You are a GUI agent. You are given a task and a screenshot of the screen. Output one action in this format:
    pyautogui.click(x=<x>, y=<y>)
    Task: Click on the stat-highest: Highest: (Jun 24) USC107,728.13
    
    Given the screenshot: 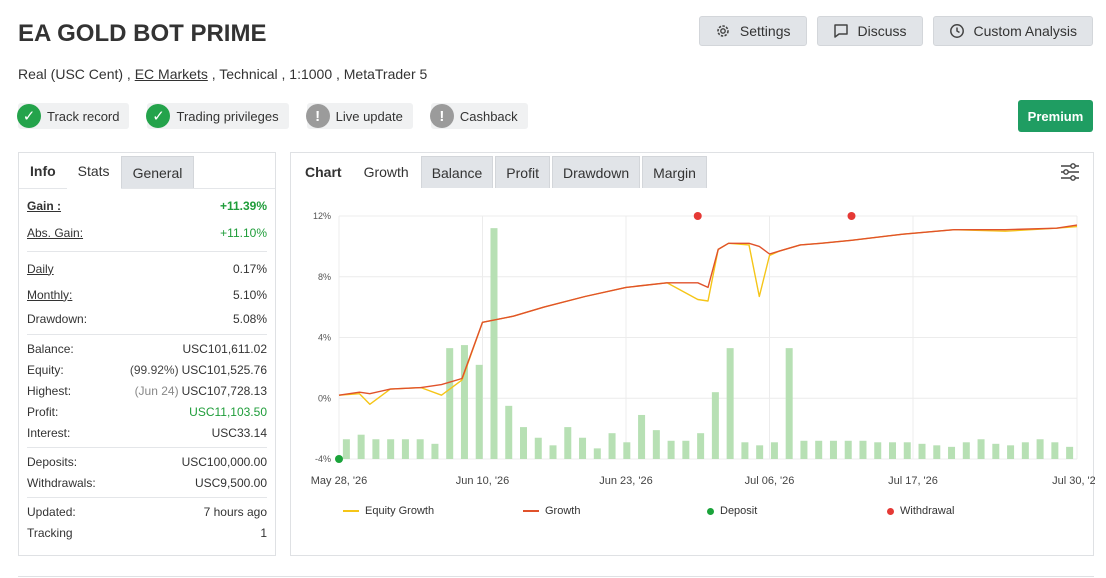 What is the action you would take?
    pyautogui.click(x=147, y=390)
    